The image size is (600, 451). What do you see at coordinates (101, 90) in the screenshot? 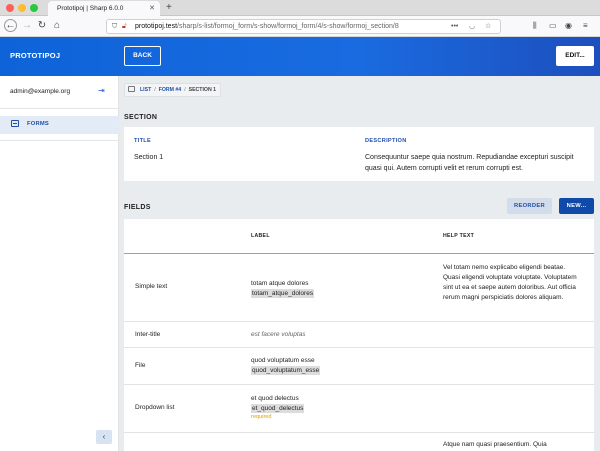
I see `logout-icon: ⇥` at bounding box center [101, 90].